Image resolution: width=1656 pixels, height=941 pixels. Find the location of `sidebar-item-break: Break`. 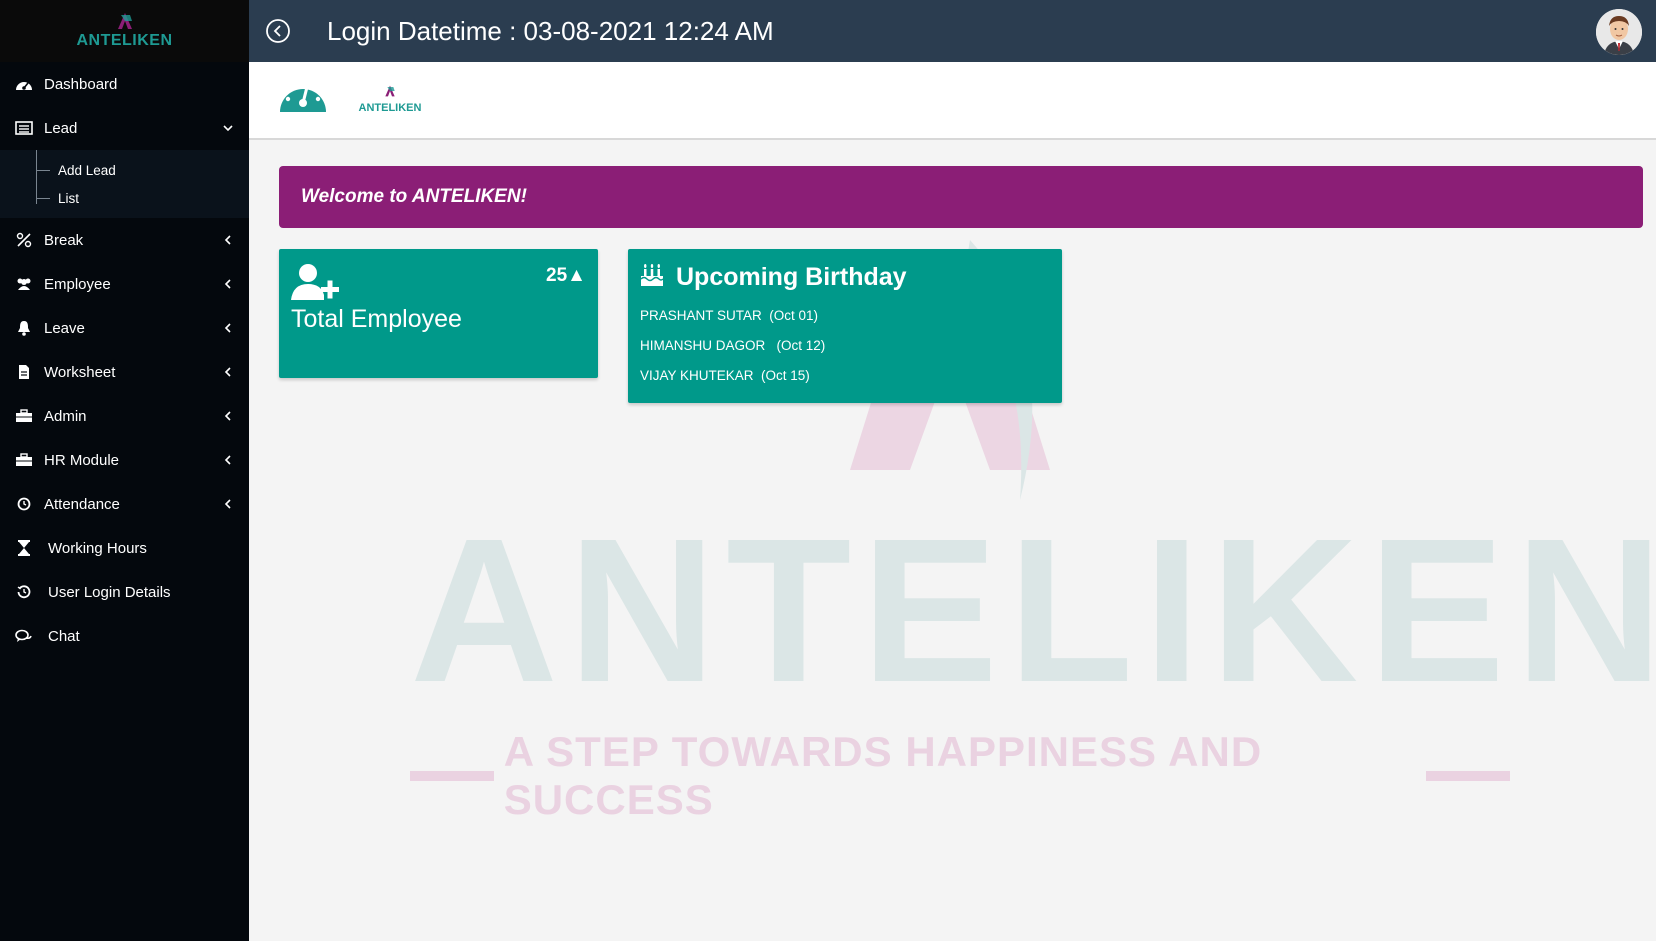

sidebar-item-break: Break is located at coordinates (124, 240).